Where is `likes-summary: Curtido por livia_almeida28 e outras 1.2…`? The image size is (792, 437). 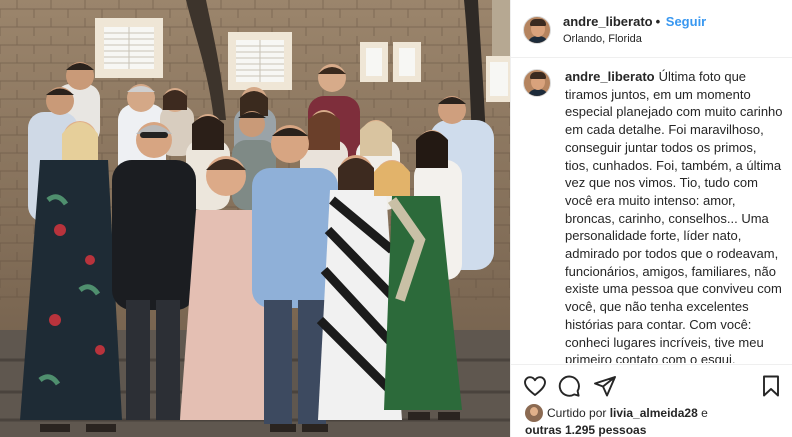 likes-summary: Curtido por livia_almeida28 e outras 1.2… is located at coordinates (616, 420).